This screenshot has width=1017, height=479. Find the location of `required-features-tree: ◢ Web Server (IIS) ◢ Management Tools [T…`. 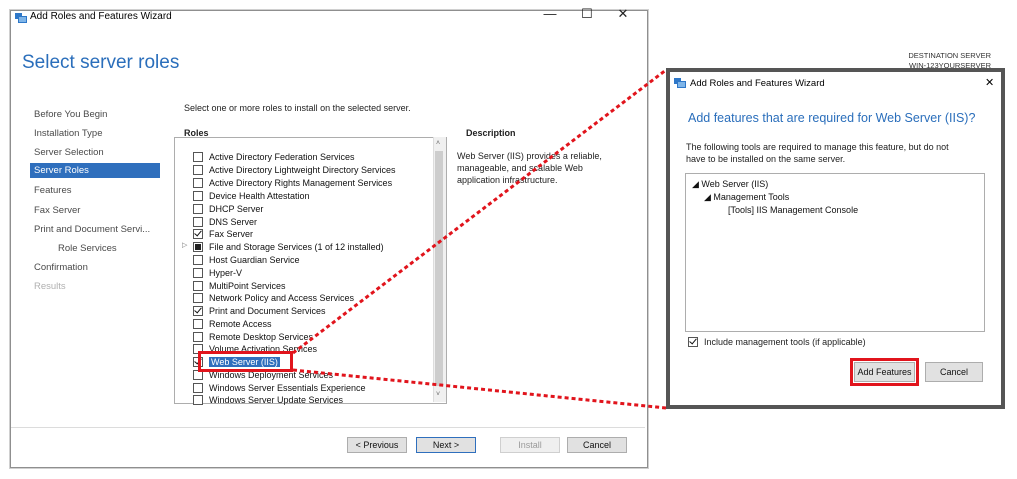

required-features-tree: ◢ Web Server (IIS) ◢ Management Tools [T… is located at coordinates (835, 252).